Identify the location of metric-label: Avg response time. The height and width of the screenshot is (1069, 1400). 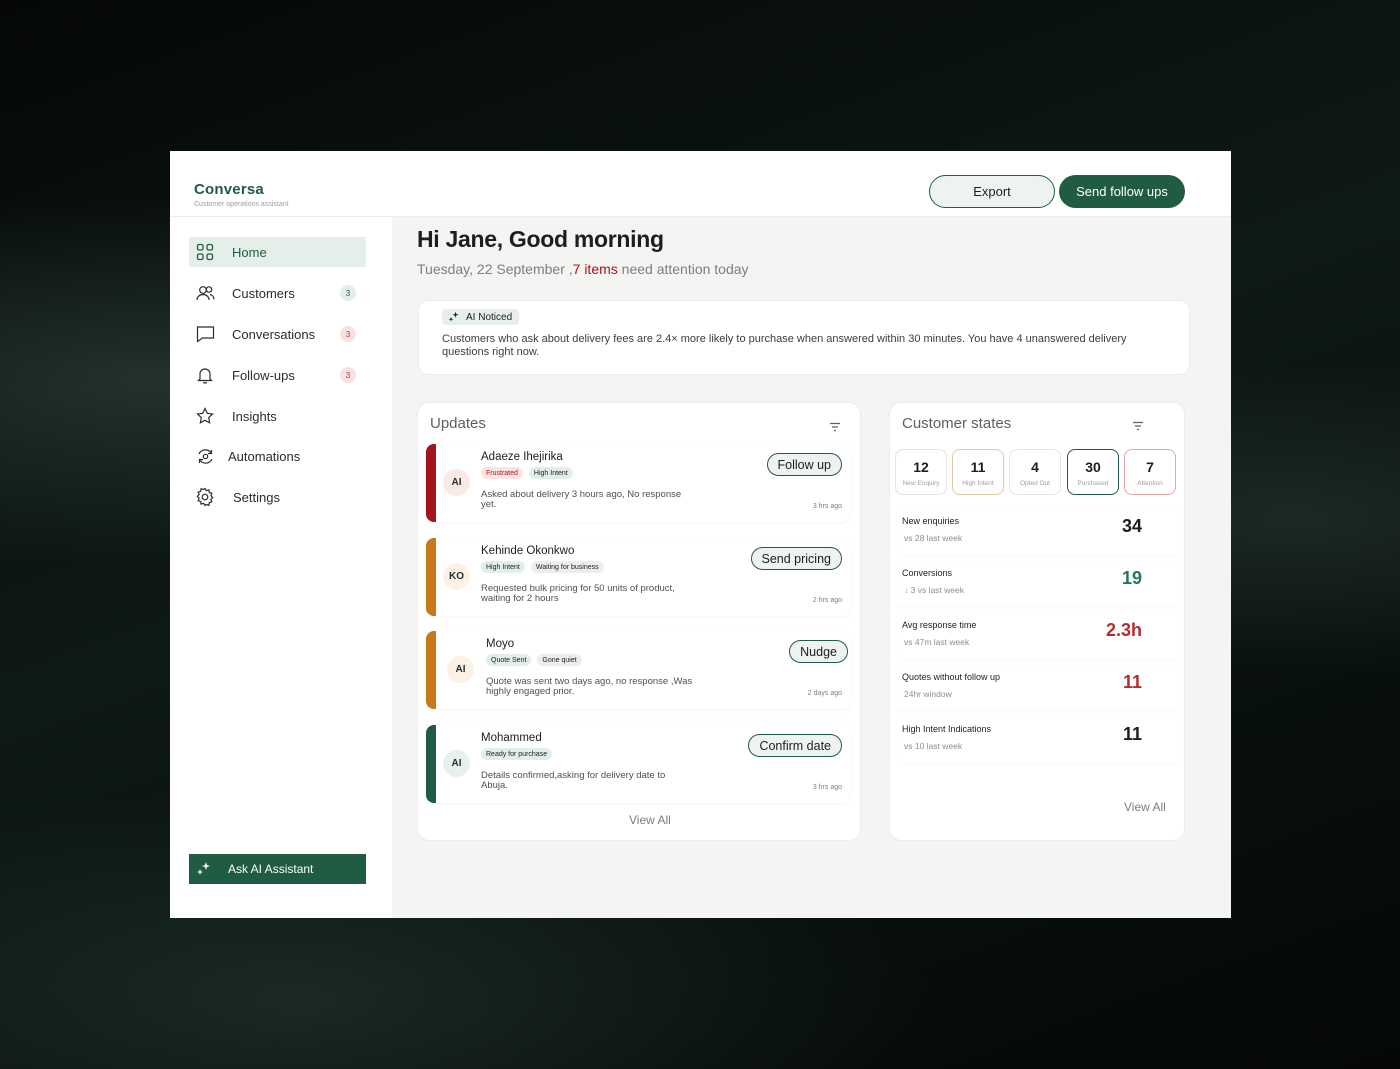
(939, 625).